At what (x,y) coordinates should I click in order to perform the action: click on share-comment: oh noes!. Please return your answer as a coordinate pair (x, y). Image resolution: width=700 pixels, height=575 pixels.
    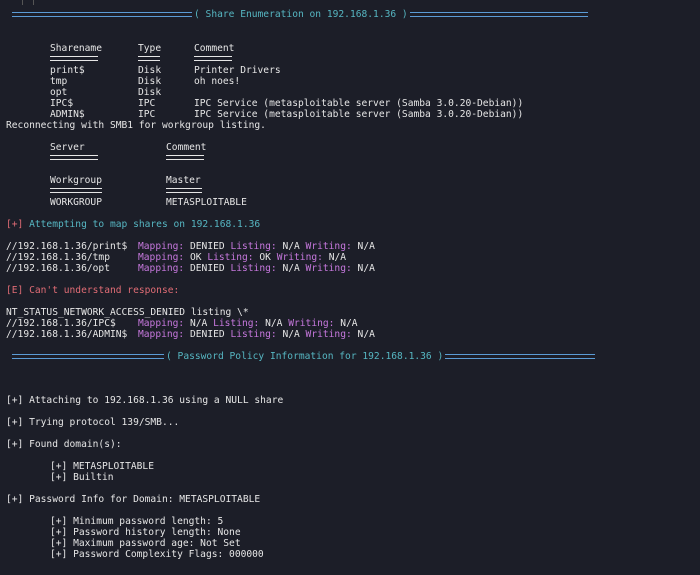
    Looking at the image, I should click on (217, 81).